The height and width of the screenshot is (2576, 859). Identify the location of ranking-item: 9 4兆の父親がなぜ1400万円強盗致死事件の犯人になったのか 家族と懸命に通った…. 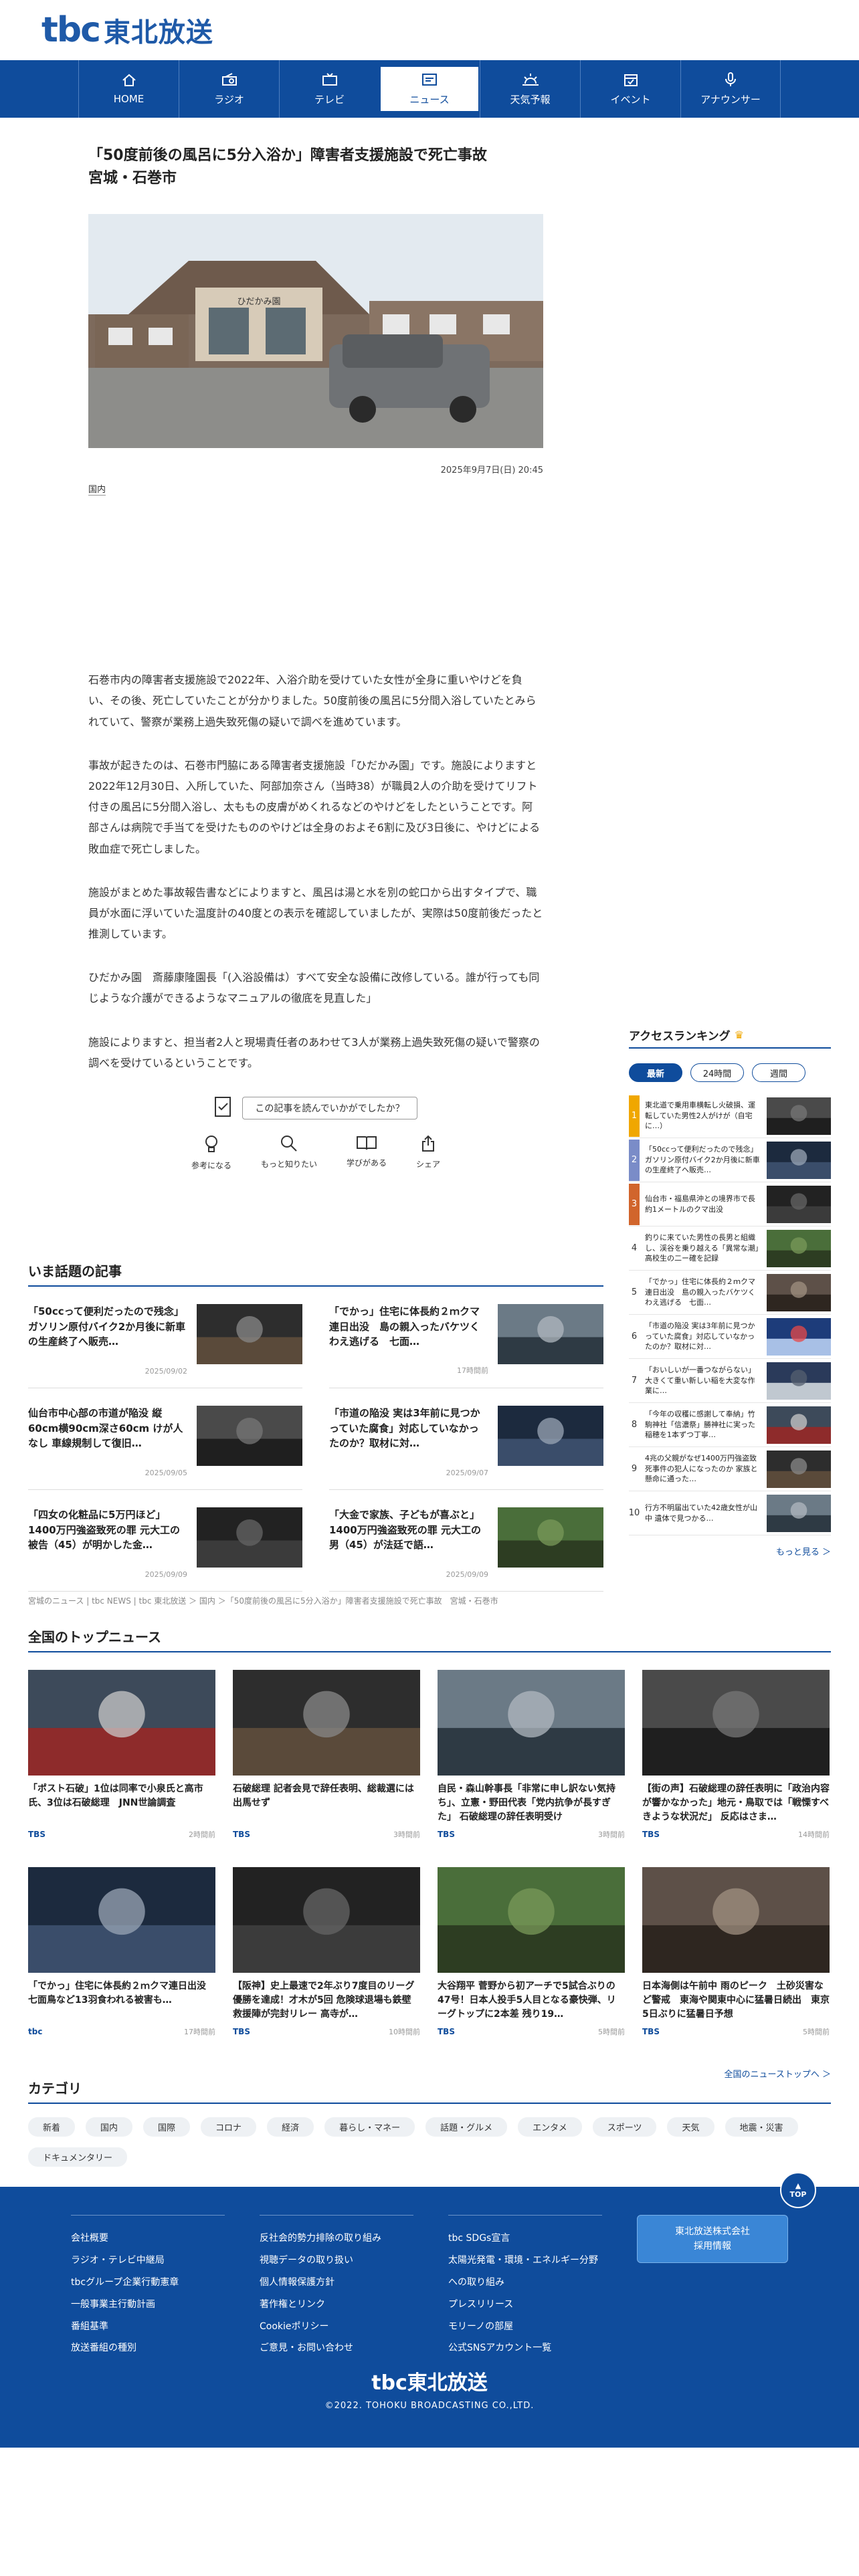
(730, 1469).